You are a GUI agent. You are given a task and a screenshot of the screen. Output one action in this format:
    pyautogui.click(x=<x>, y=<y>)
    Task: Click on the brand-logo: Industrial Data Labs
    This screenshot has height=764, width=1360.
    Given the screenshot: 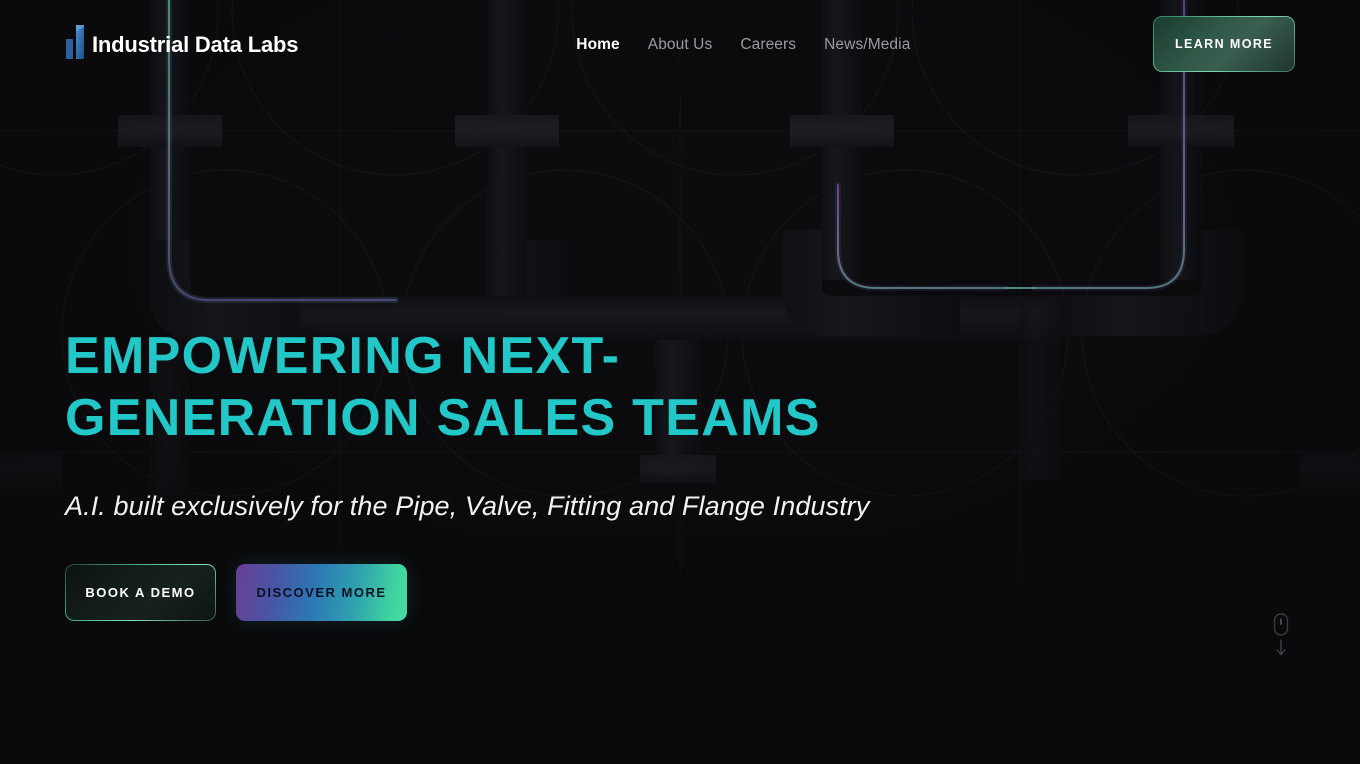 What is the action you would take?
    pyautogui.click(x=181, y=45)
    